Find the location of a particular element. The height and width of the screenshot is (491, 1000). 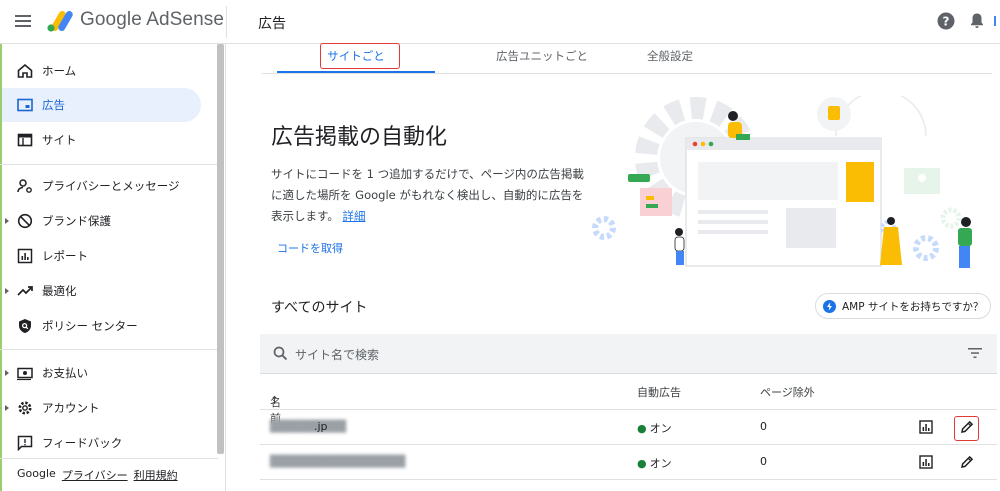

sidebar-item-policy-center: ポリシー センター is located at coordinates (101, 326).